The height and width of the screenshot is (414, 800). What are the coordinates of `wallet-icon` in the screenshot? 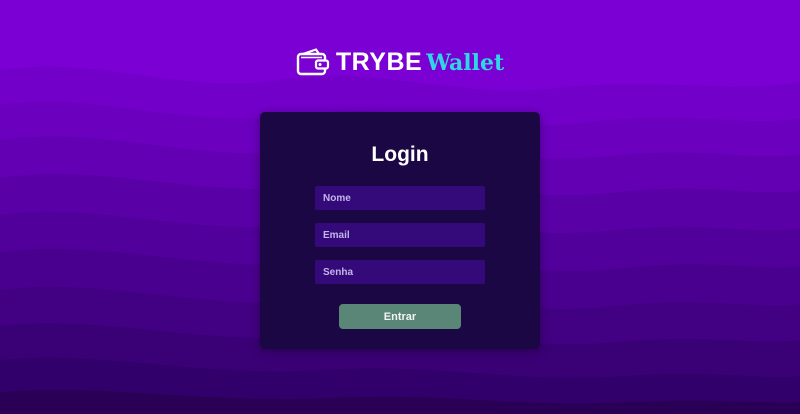 It's located at (313, 62).